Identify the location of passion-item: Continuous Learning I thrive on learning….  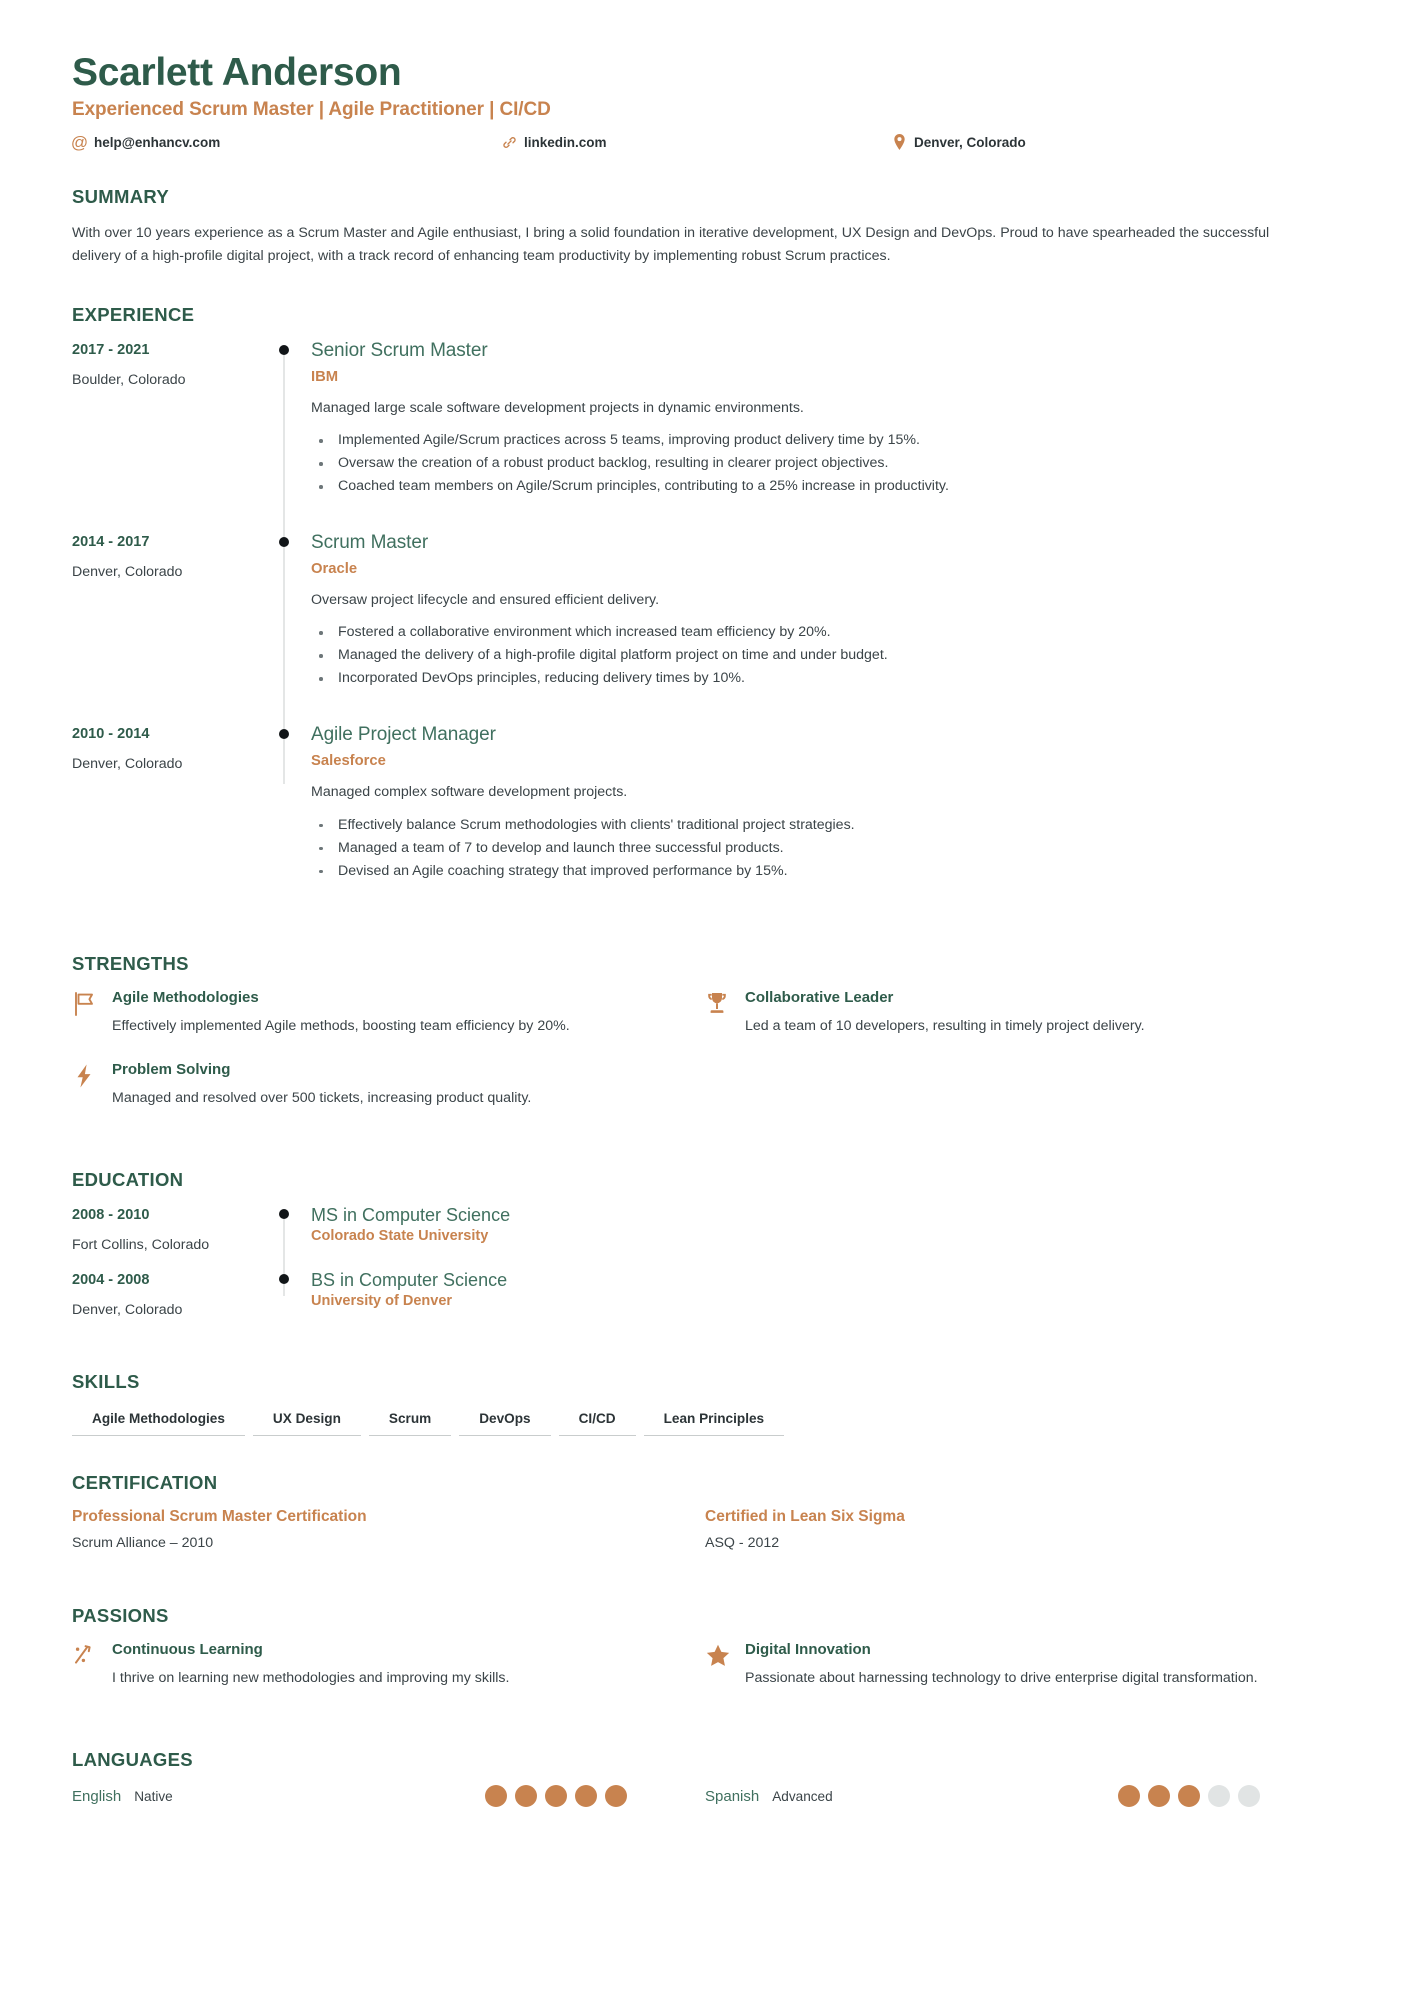
(388, 1677).